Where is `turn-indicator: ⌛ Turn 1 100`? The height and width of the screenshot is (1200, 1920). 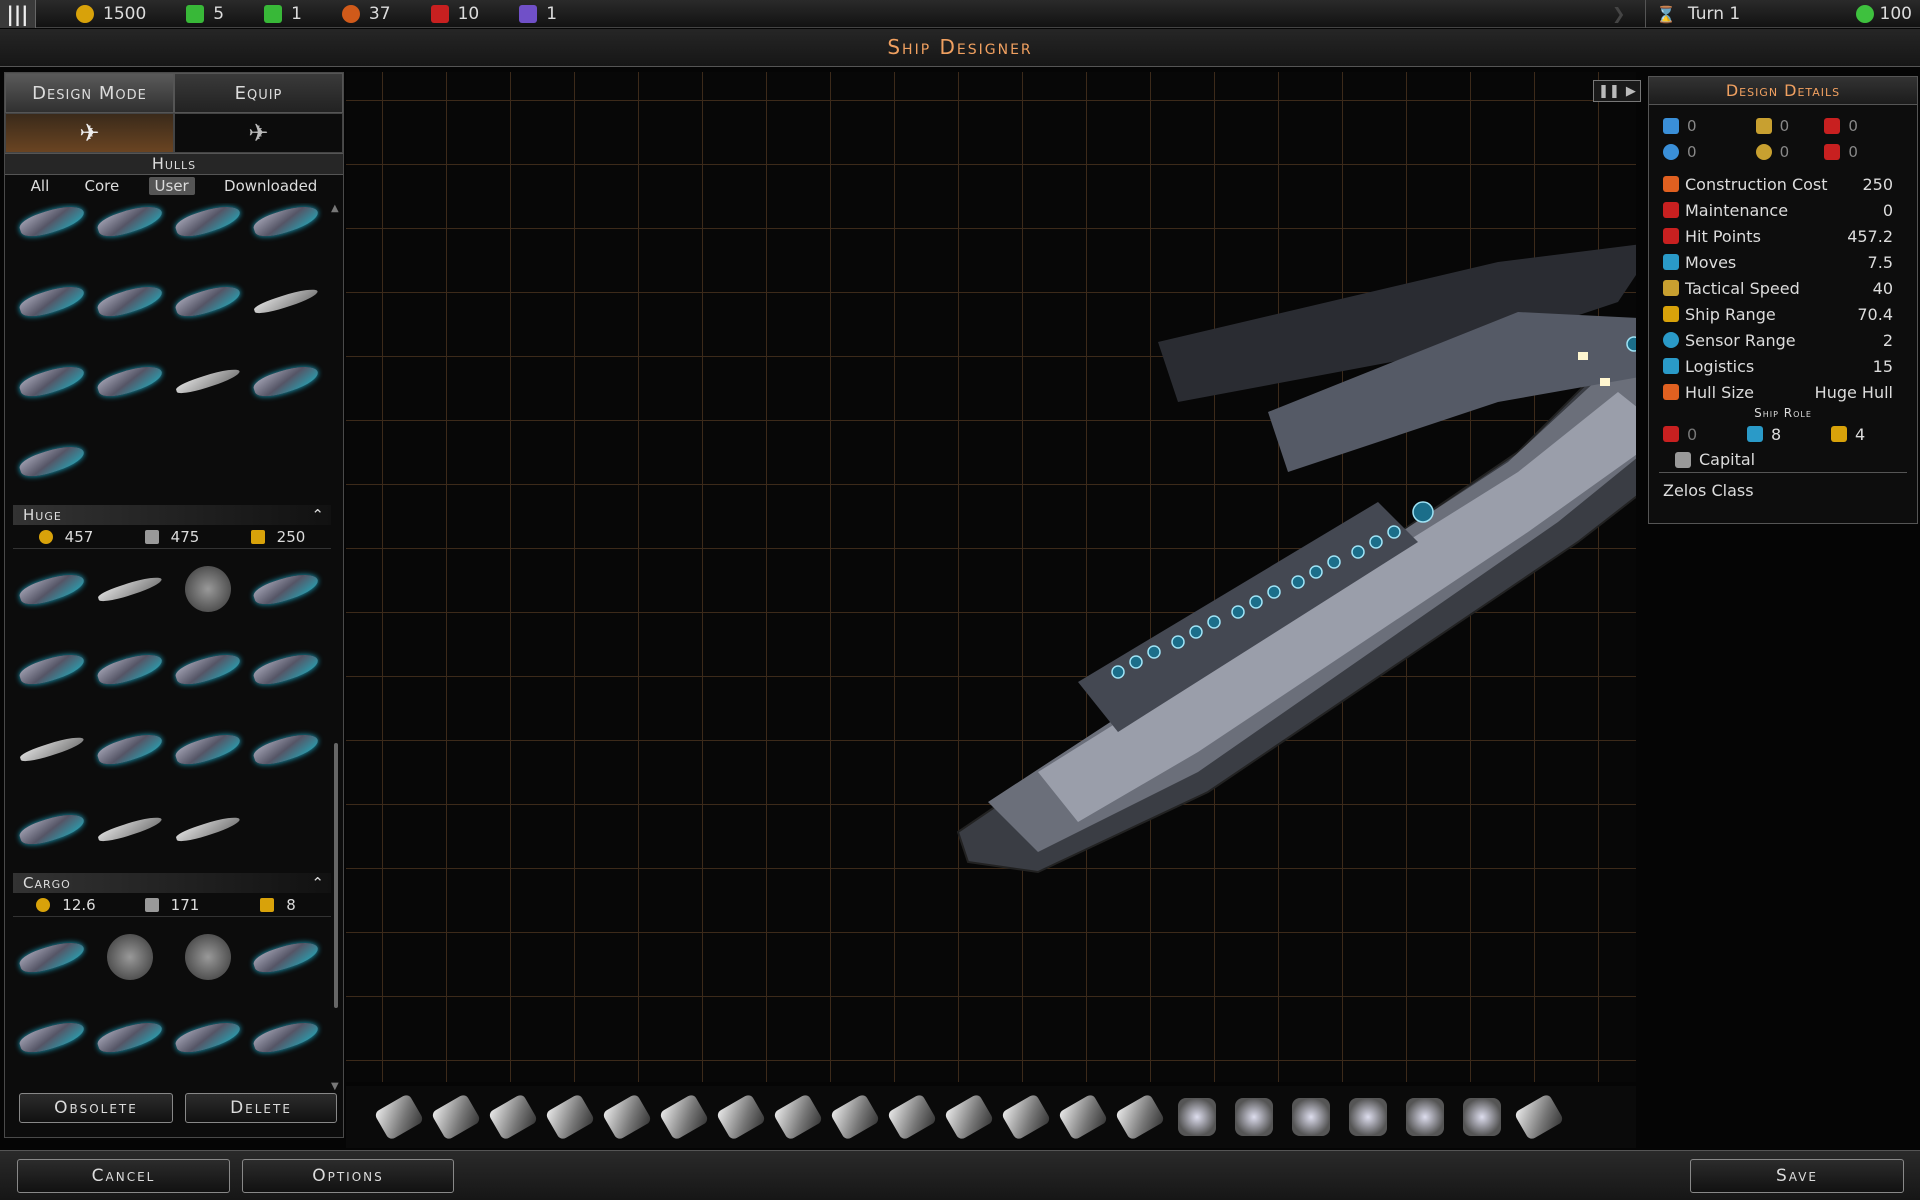 turn-indicator: ⌛ Turn 1 100 is located at coordinates (1782, 14).